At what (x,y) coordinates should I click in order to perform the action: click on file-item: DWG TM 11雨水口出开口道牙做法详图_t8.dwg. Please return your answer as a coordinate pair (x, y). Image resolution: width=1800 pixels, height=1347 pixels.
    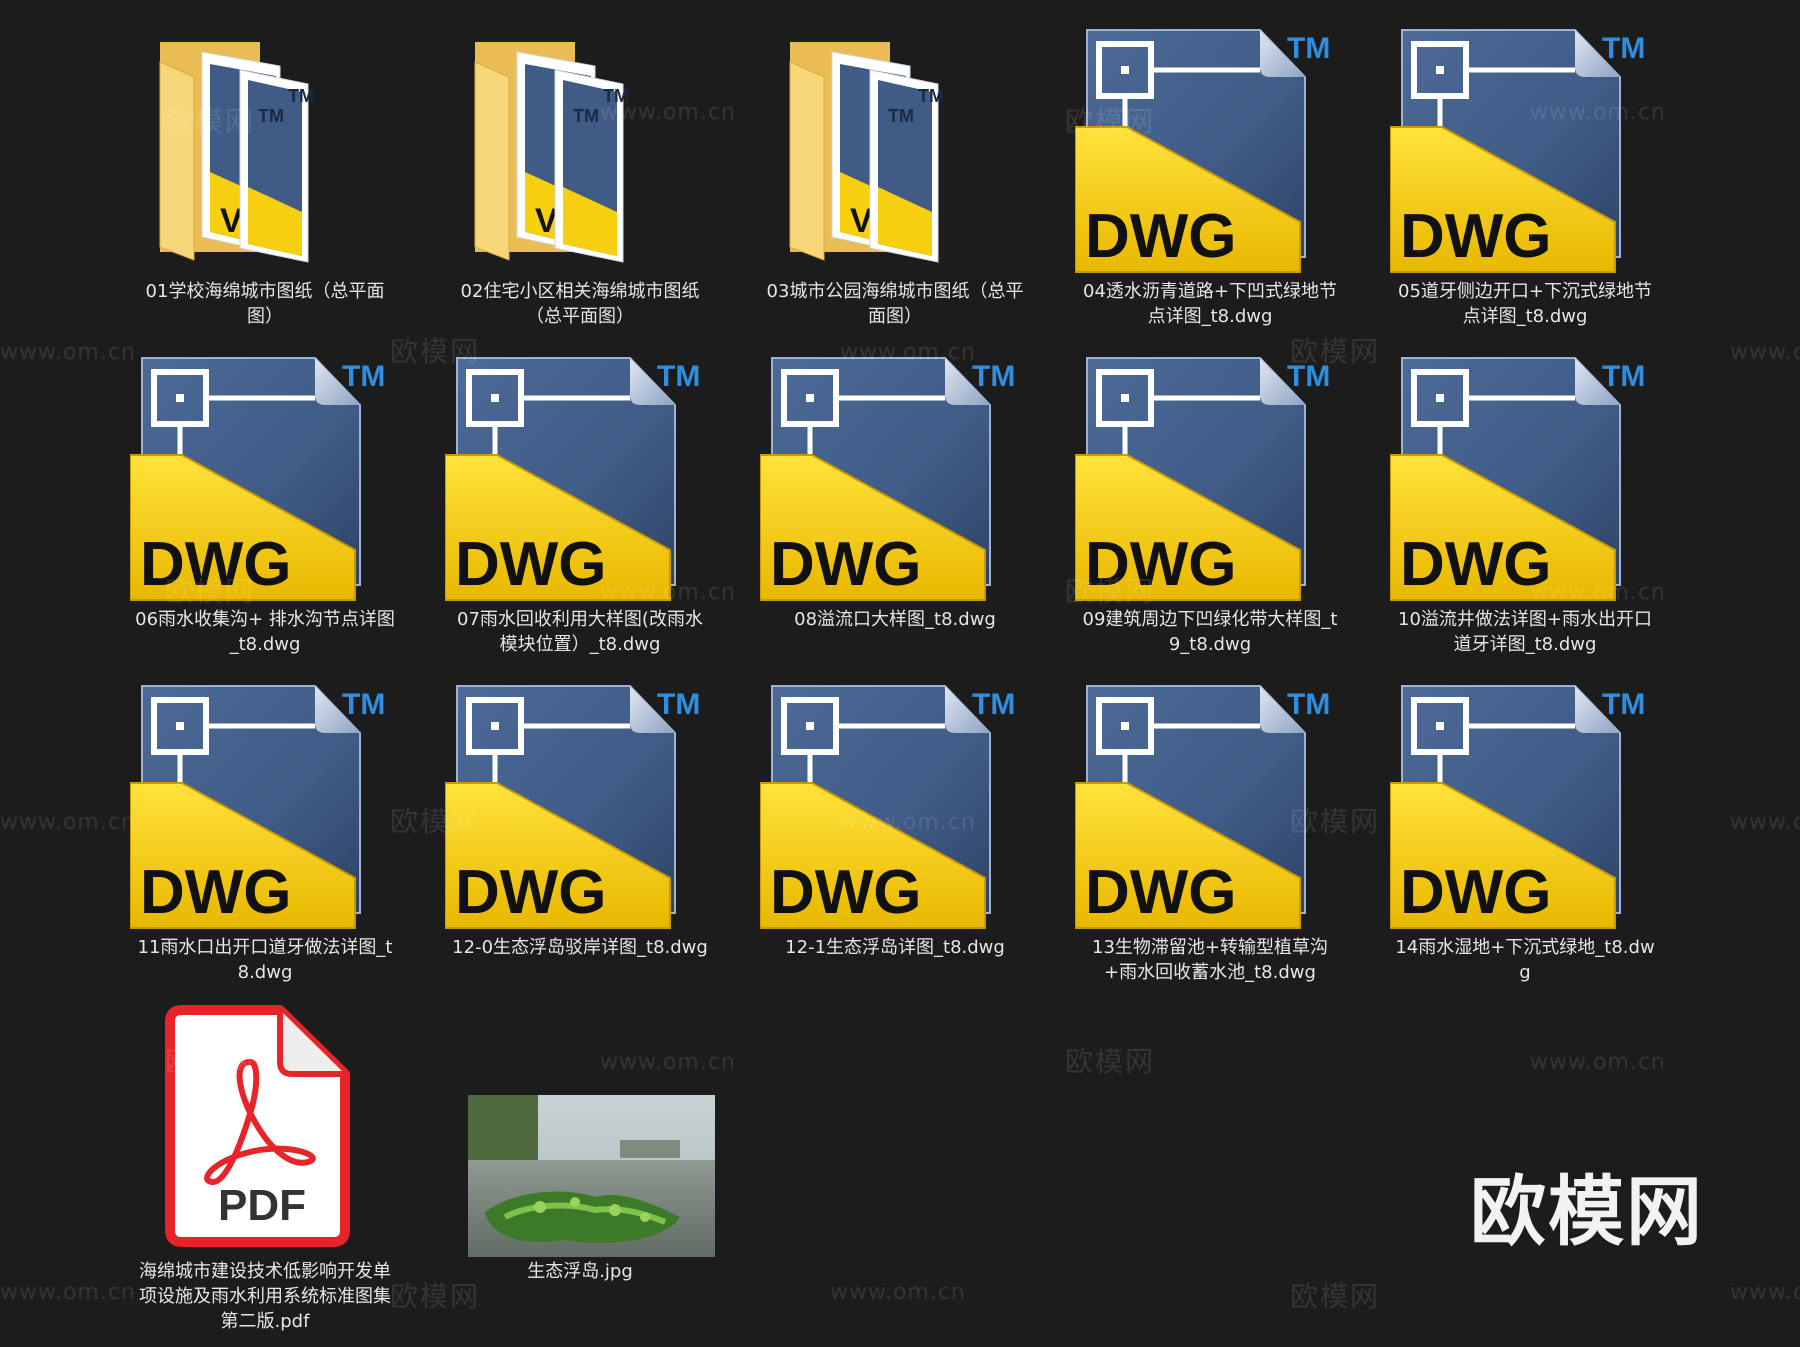
    Looking at the image, I should click on (265, 831).